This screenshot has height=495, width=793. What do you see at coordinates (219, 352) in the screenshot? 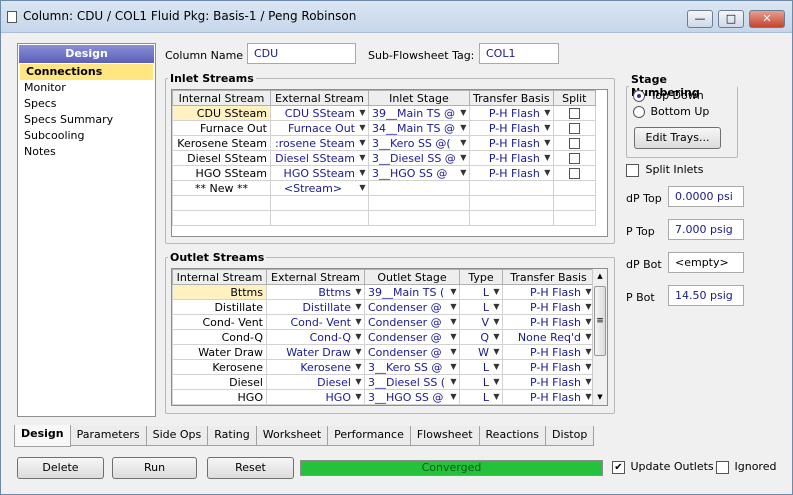
I see `outlet-internal-cell: Water Draw` at bounding box center [219, 352].